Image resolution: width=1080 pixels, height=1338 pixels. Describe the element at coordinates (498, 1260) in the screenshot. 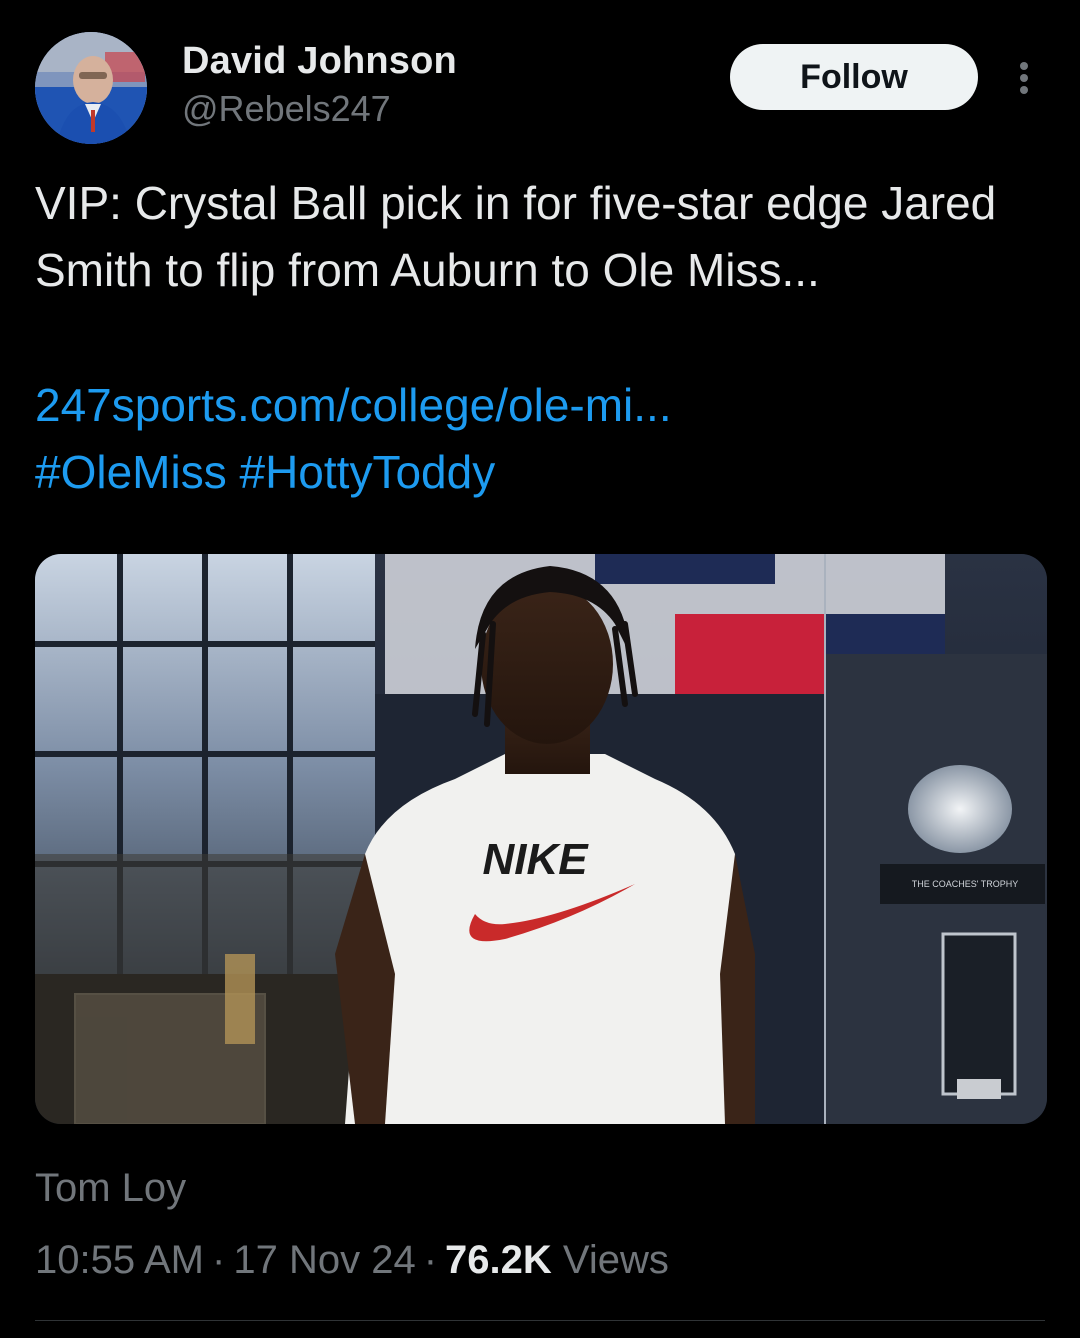

I see `views-count: 76.2K` at that location.